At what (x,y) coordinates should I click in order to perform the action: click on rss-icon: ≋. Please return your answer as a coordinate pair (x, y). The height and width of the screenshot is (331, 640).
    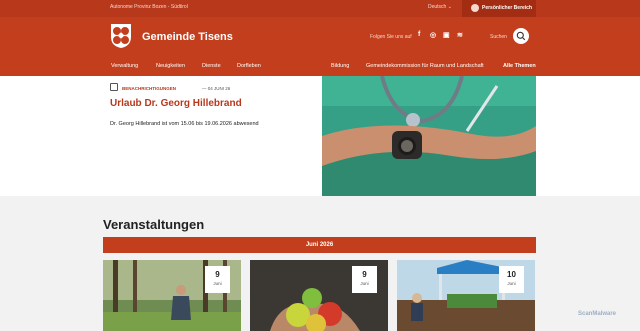
    Looking at the image, I should click on (460, 35).